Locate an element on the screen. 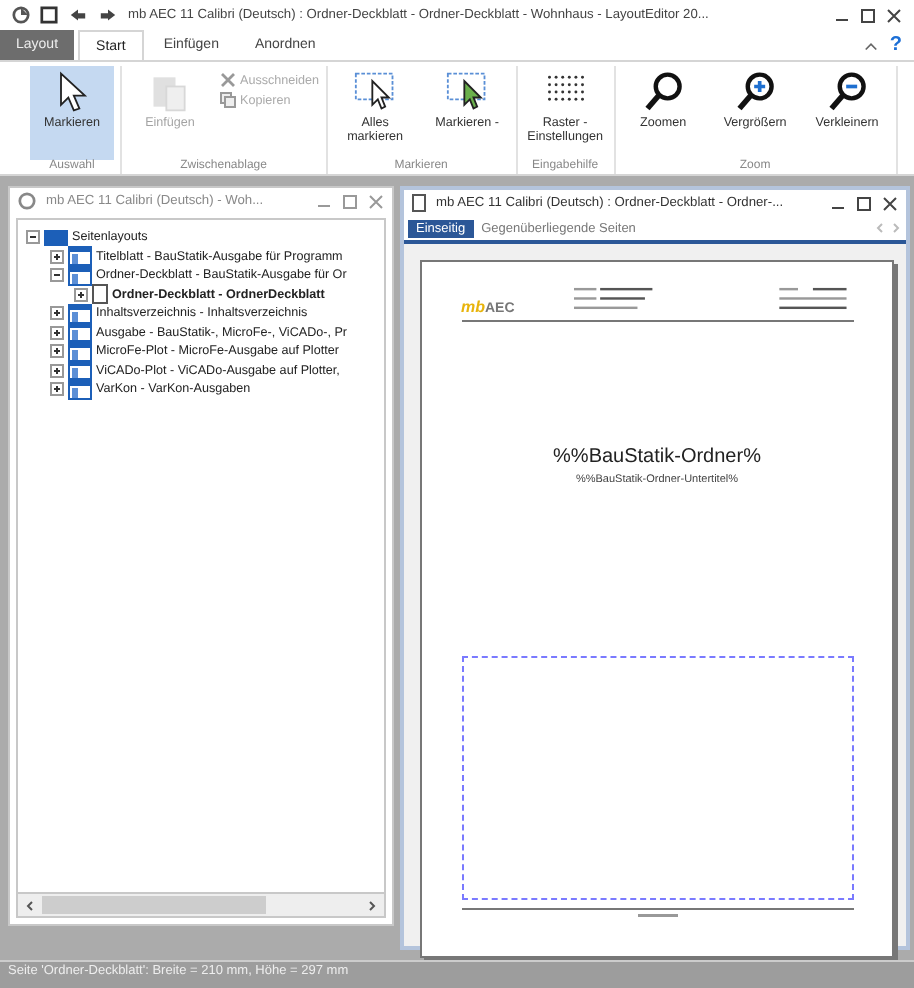 This screenshot has width=914, height=988. zoom-out-icon is located at coordinates (847, 92).